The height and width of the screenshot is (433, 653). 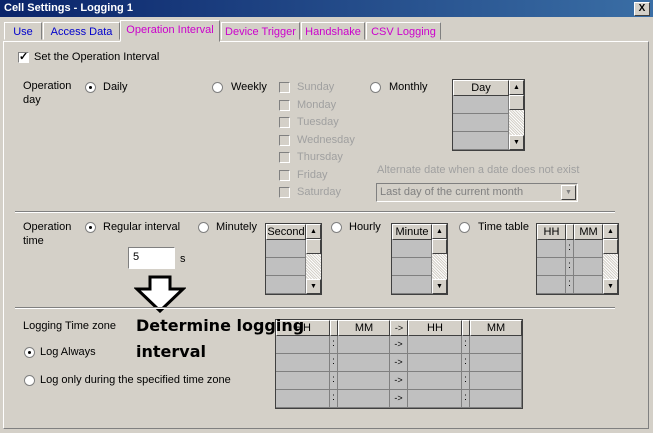 I want to click on tab-label: Access Data, so click(x=81, y=32).